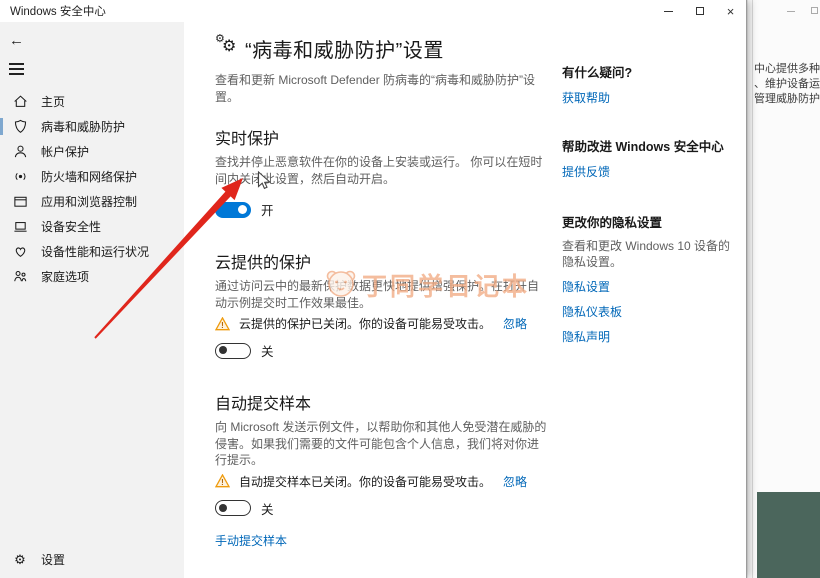 This screenshot has height=578, width=820. Describe the element at coordinates (787, 69) in the screenshot. I see `background-text-line: 中心提供多种选项来` at that location.